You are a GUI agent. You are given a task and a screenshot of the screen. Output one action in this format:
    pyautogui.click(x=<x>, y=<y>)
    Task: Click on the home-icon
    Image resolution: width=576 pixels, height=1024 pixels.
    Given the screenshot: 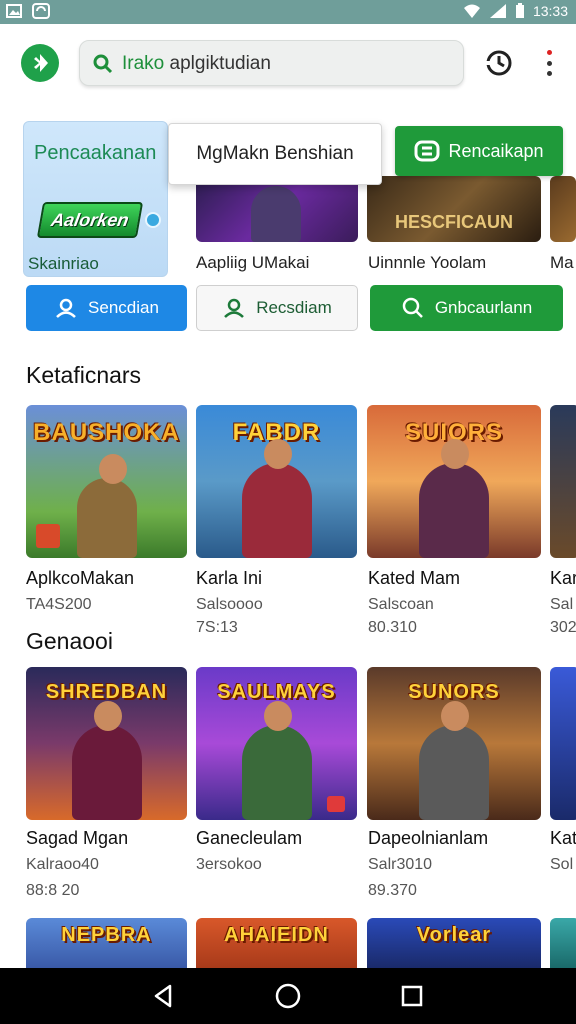 What is the action you would take?
    pyautogui.click(x=288, y=996)
    